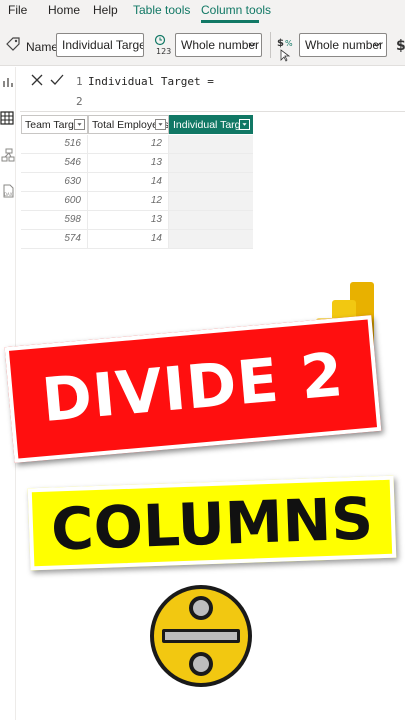 This screenshot has width=405, height=720. Describe the element at coordinates (54, 124) in the screenshot. I see `column-header-team-target: Team Target` at that location.